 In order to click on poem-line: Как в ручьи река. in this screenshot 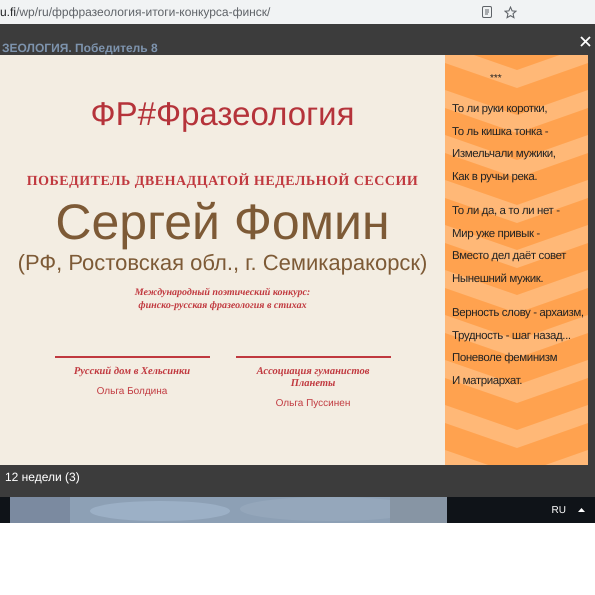, I will do `click(495, 177)`.